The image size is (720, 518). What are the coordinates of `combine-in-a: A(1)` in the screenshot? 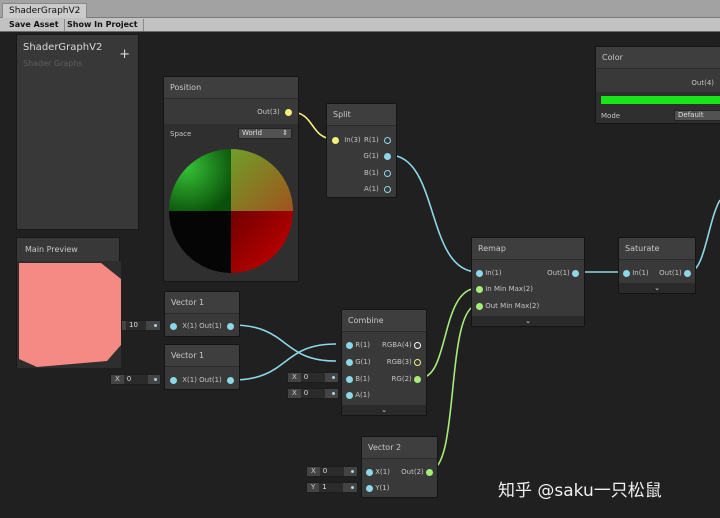 It's located at (358, 395).